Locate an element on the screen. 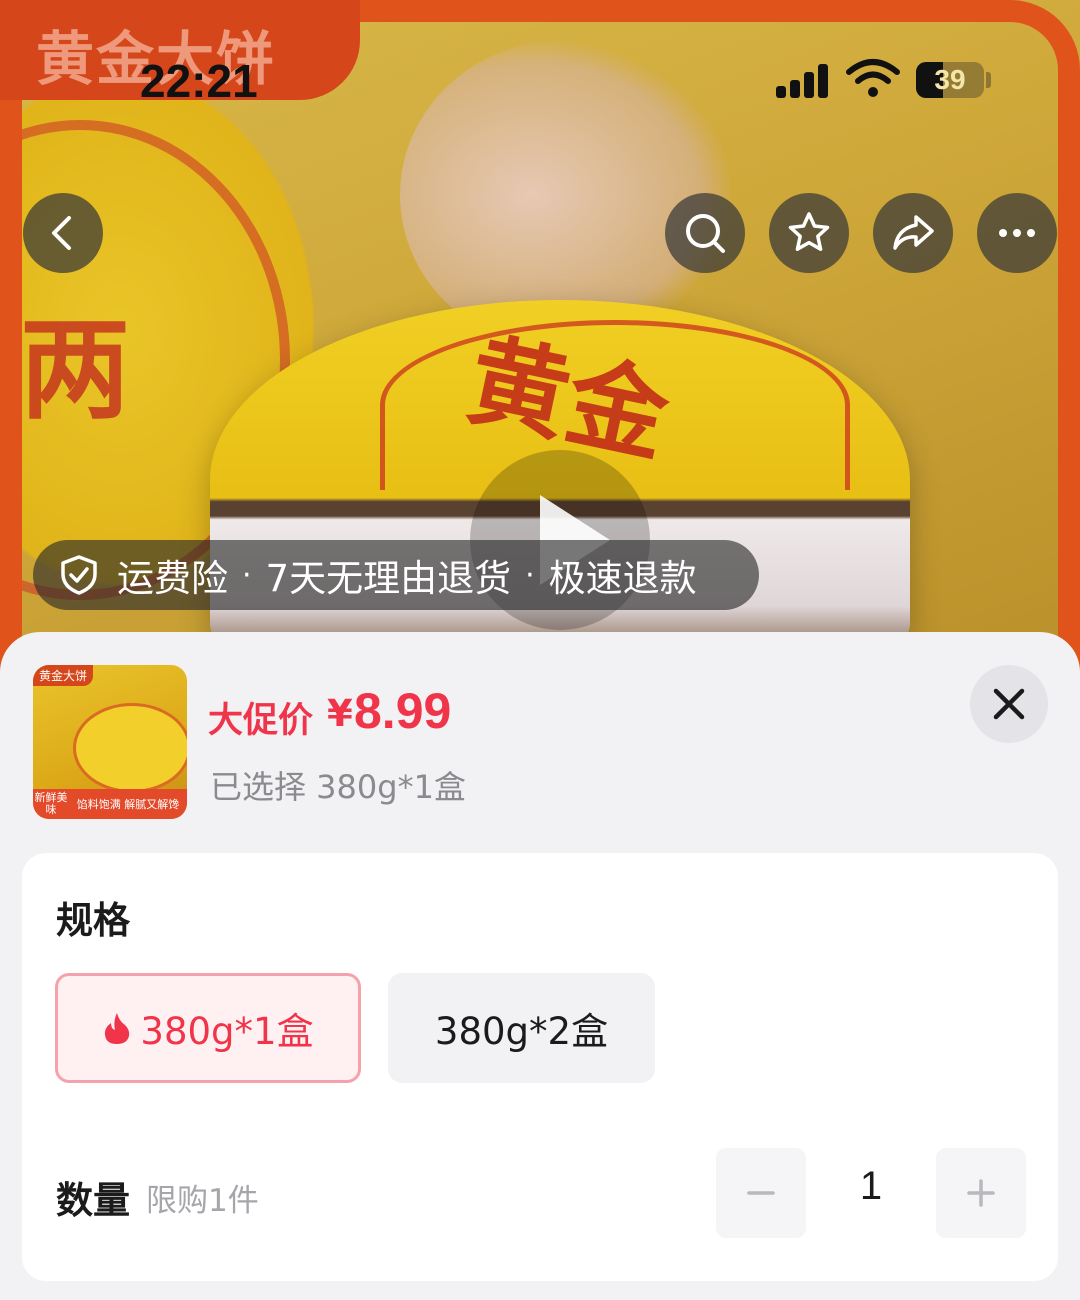 Image resolution: width=1080 pixels, height=1300 pixels. search-button is located at coordinates (705, 233).